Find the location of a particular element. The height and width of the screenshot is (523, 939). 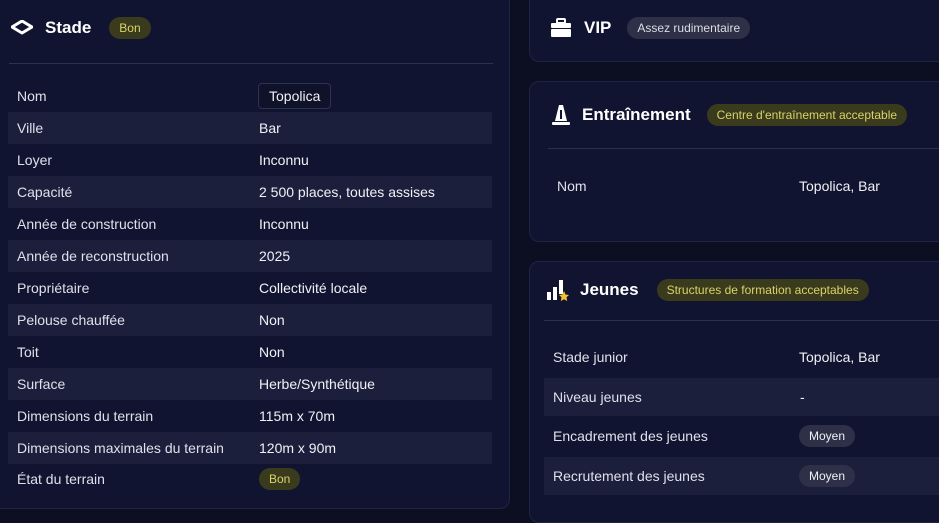

vip-header: VIP Assez rudimentaire is located at coordinates (650, 28).